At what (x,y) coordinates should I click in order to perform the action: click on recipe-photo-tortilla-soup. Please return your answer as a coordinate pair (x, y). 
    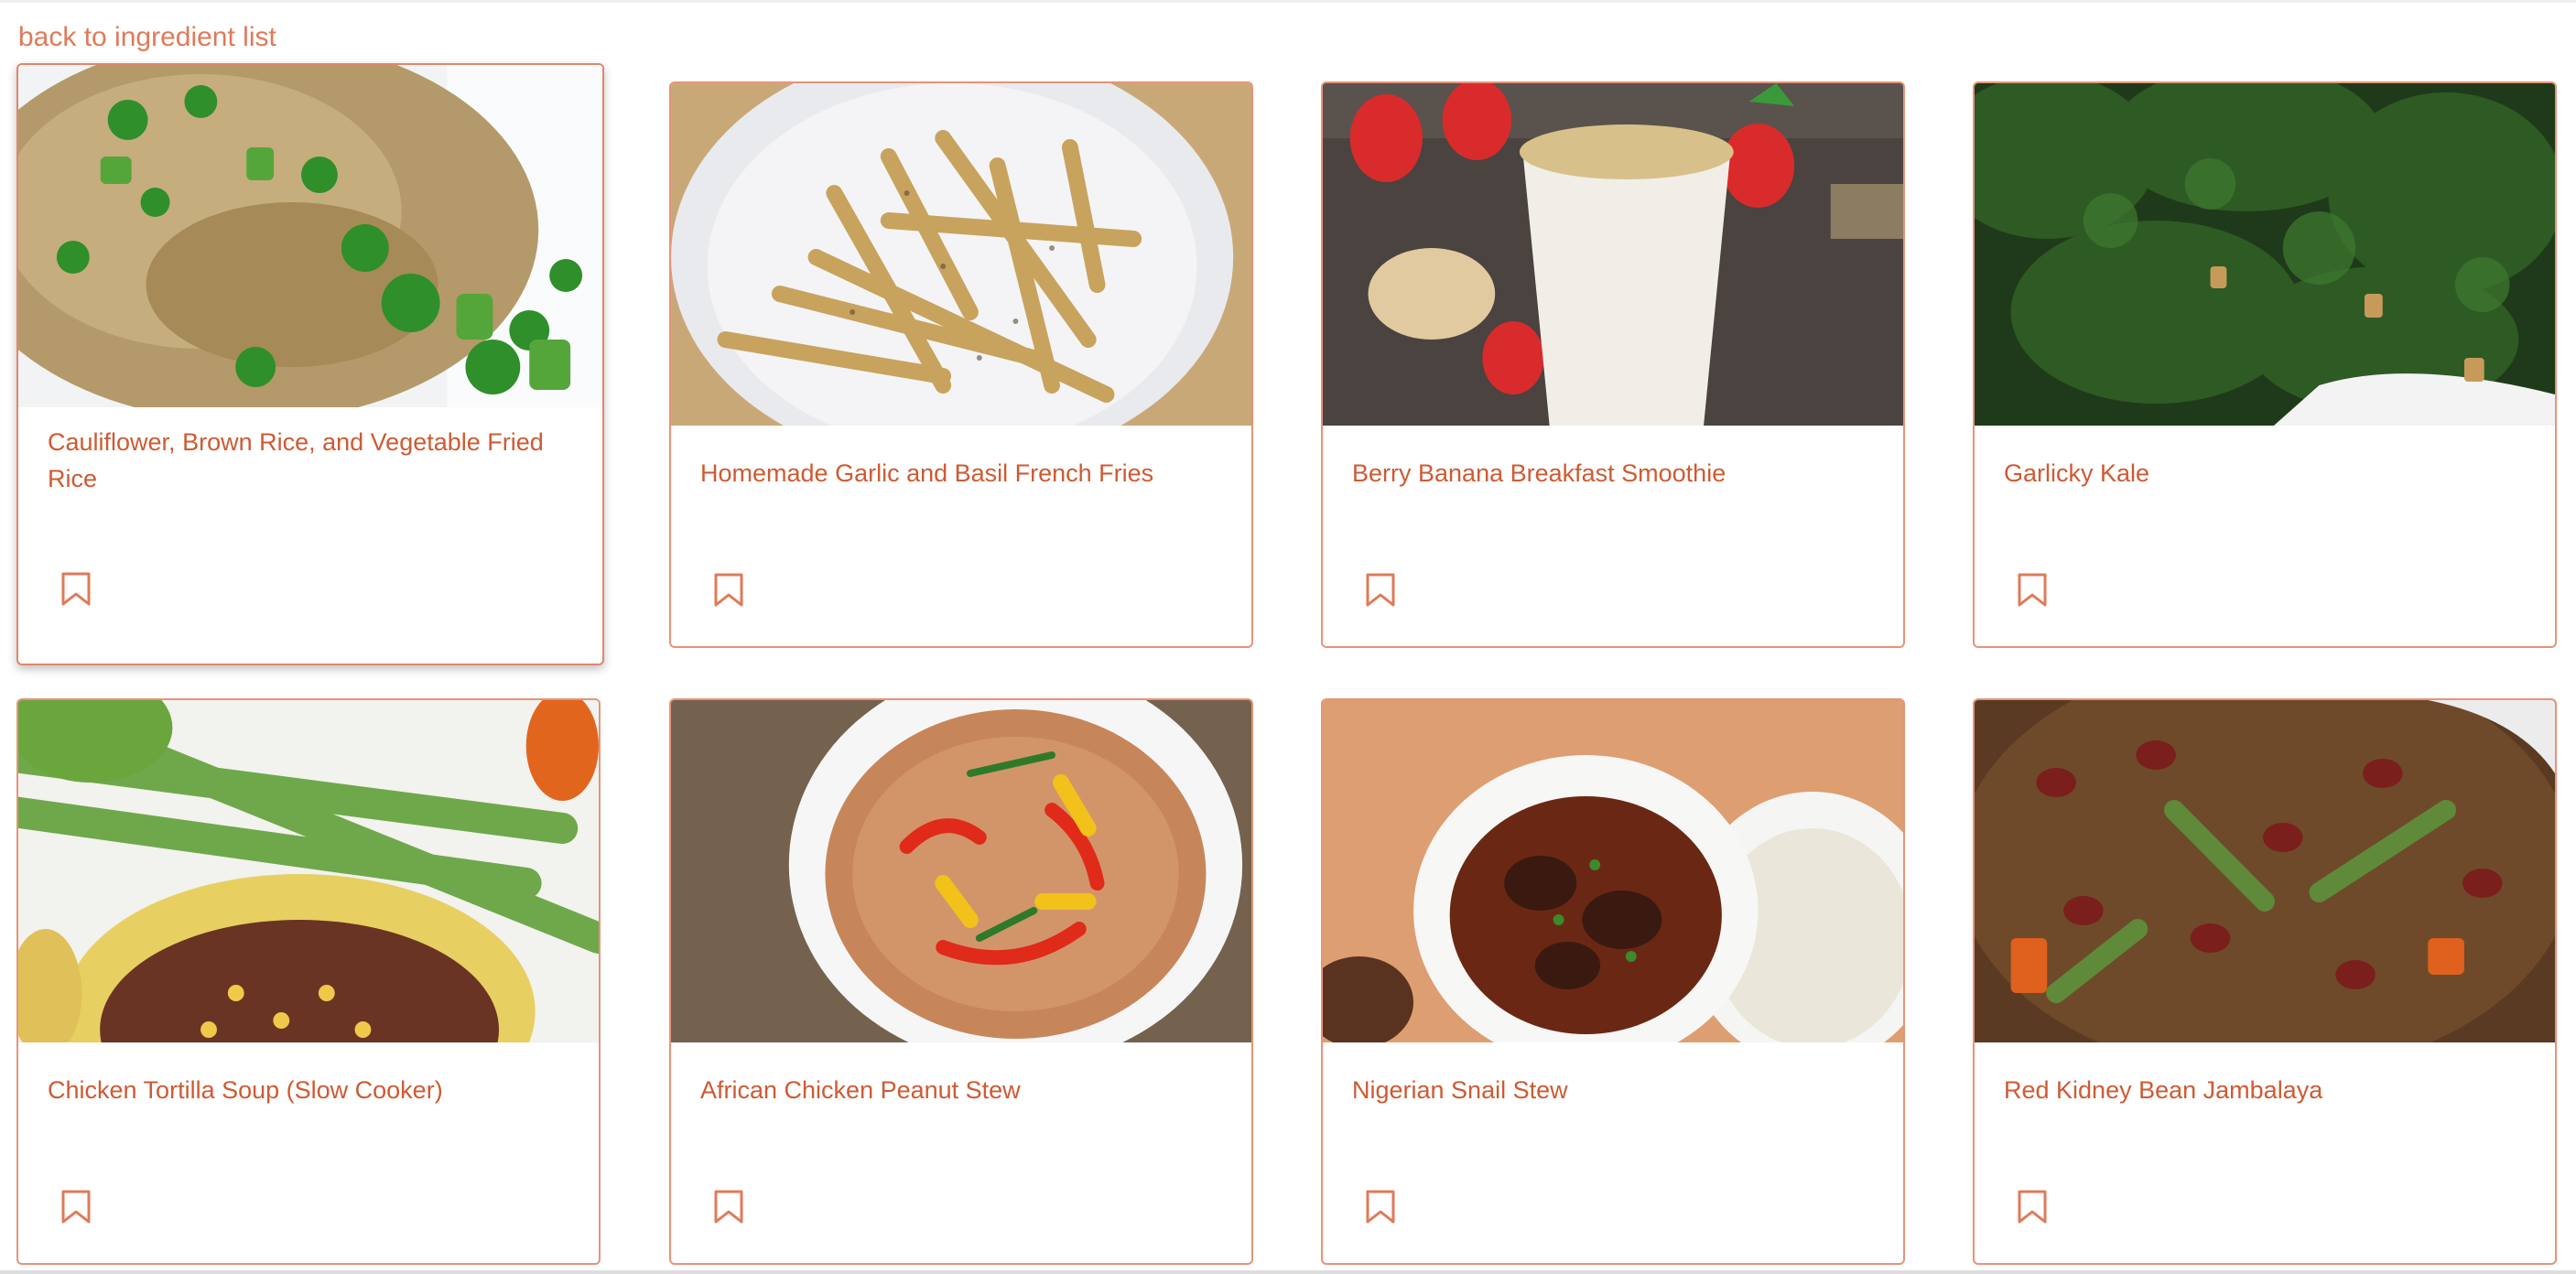
    Looking at the image, I should click on (309, 871).